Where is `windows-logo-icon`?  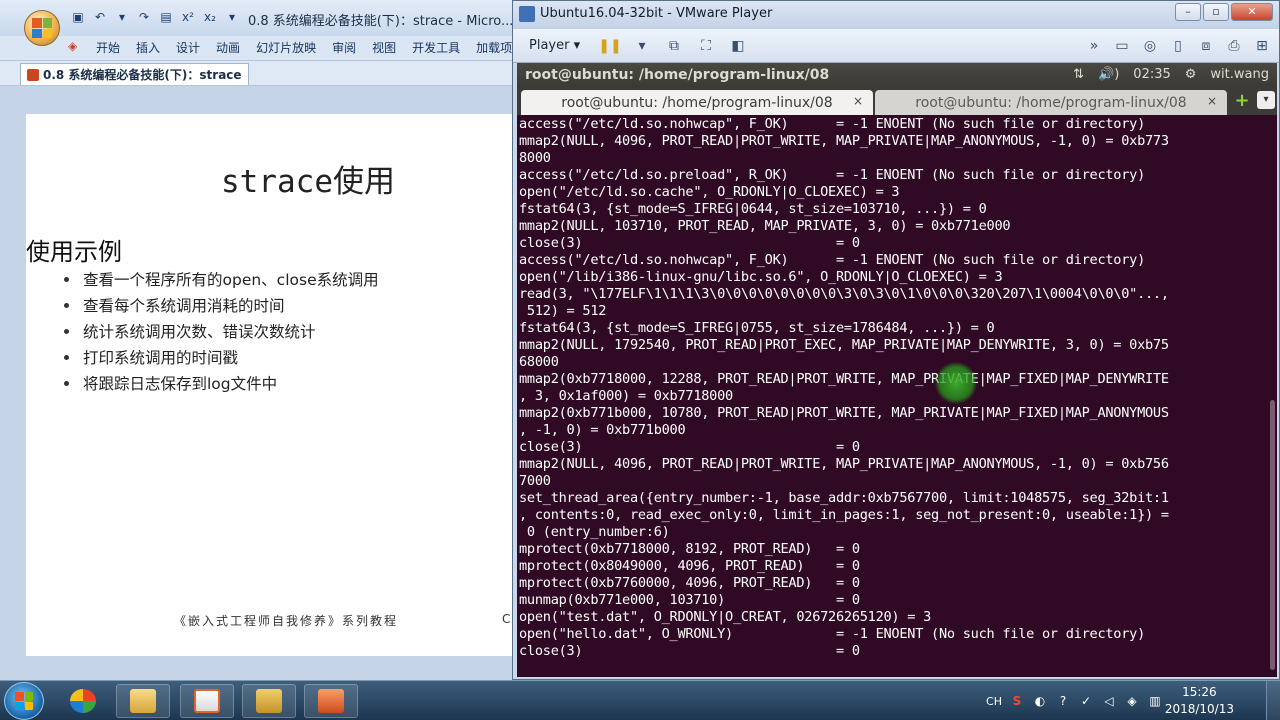
windows-logo-icon is located at coordinates (24, 701).